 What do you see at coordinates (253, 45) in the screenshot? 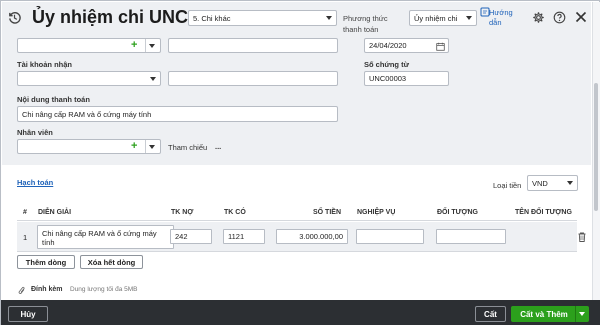
I see `object-name-input` at bounding box center [253, 45].